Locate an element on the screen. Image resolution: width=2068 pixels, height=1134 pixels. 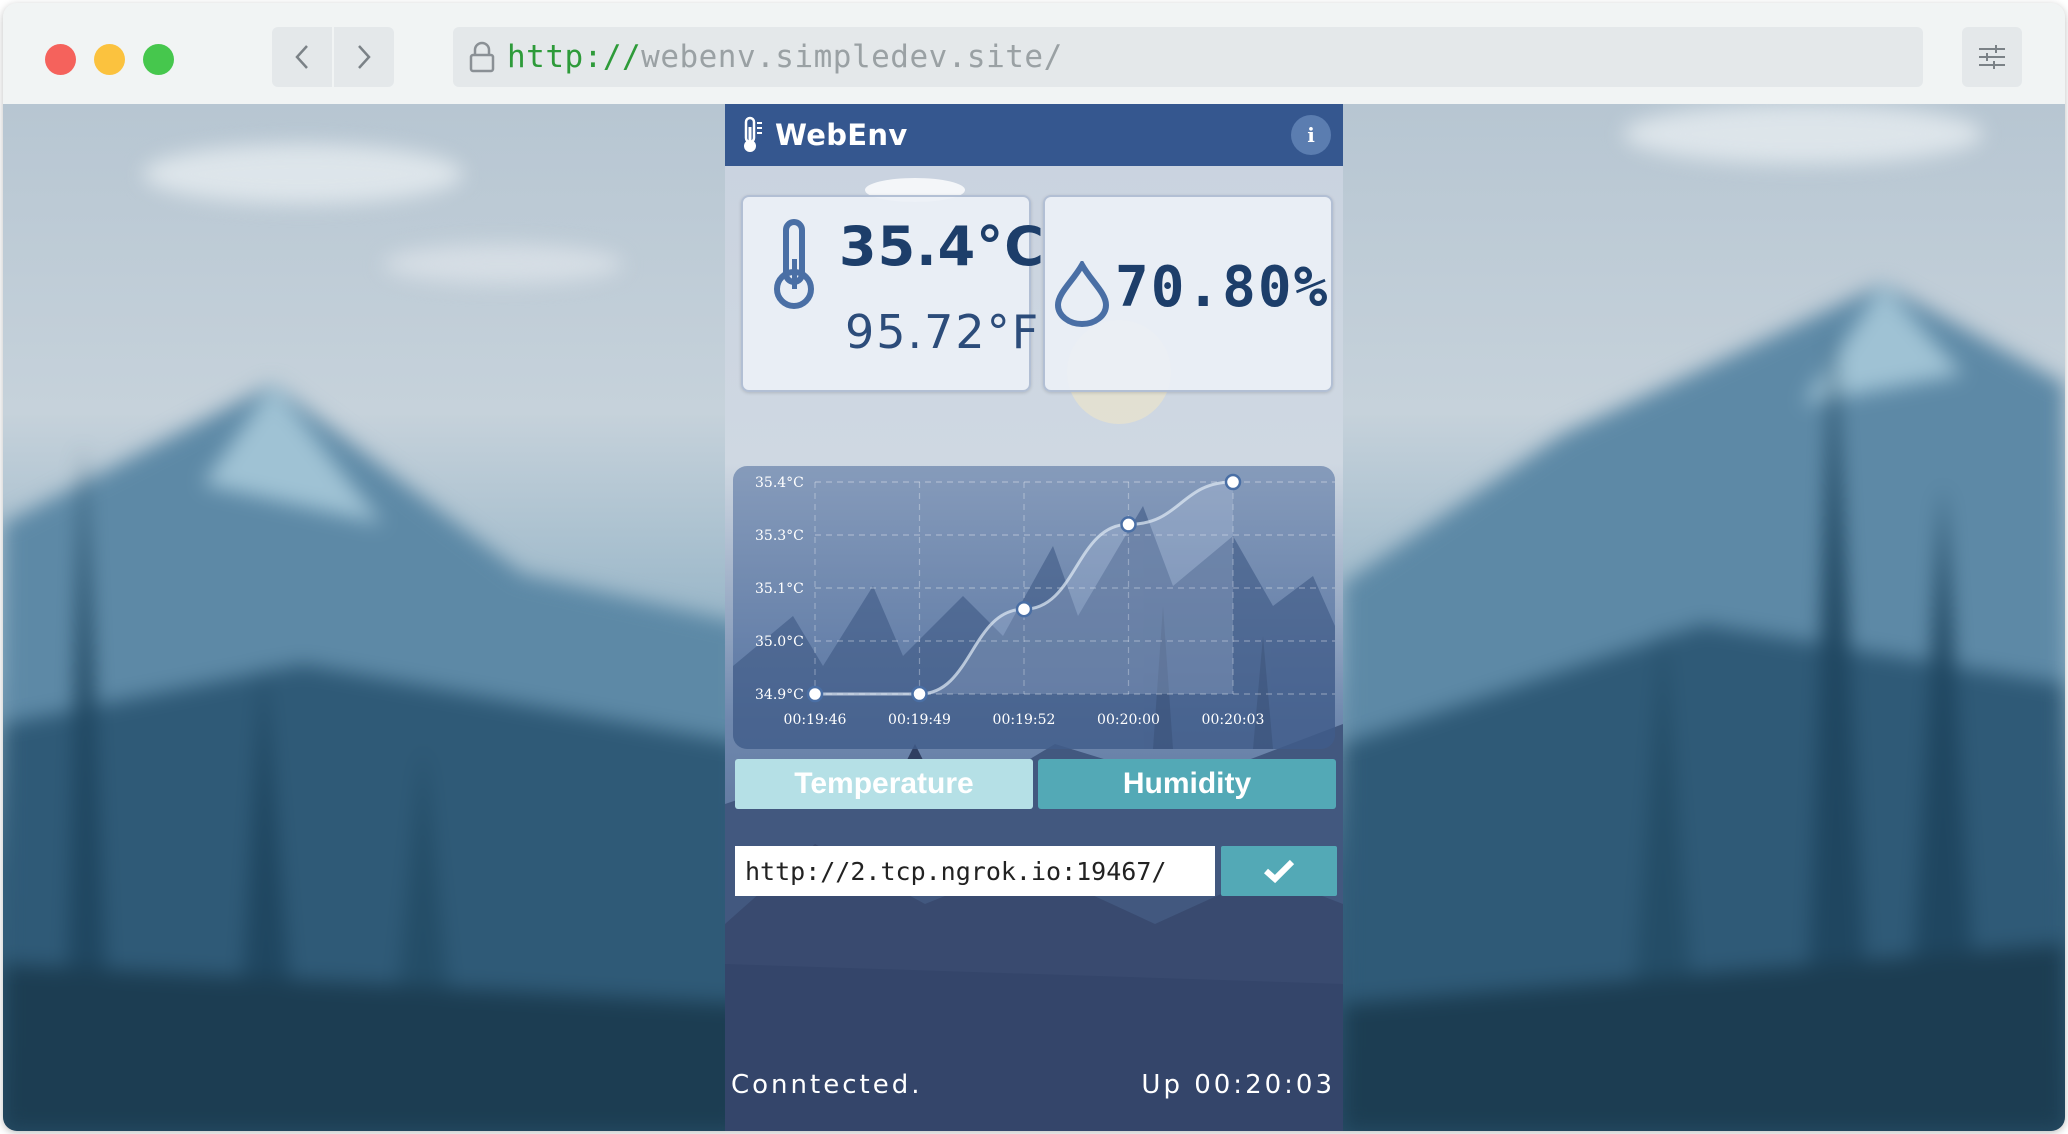
endpoint-url-input is located at coordinates (975, 871).